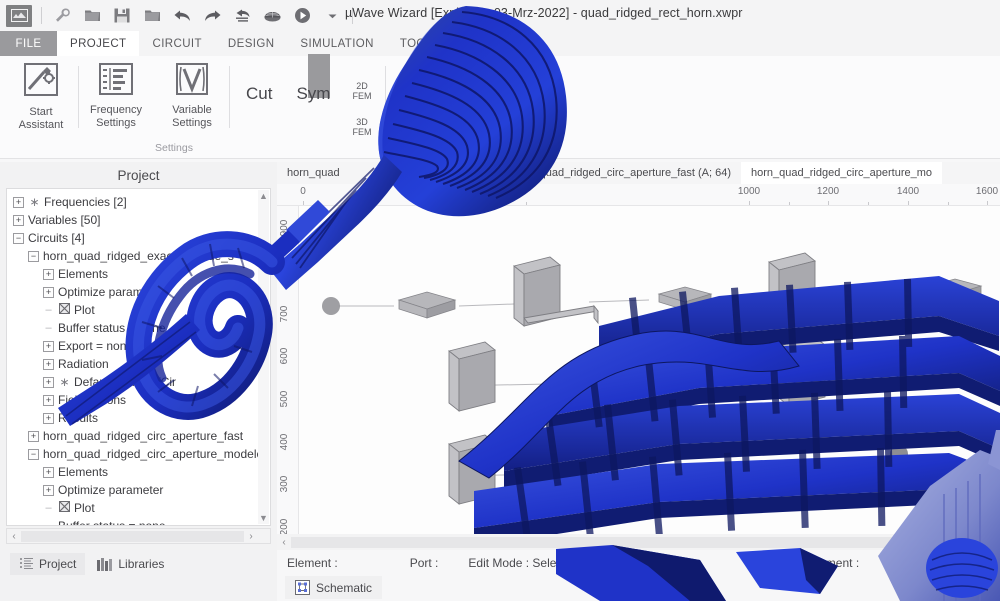 The width and height of the screenshot is (1000, 601). What do you see at coordinates (98, 43) in the screenshot?
I see `tab-project: PROJECT` at bounding box center [98, 43].